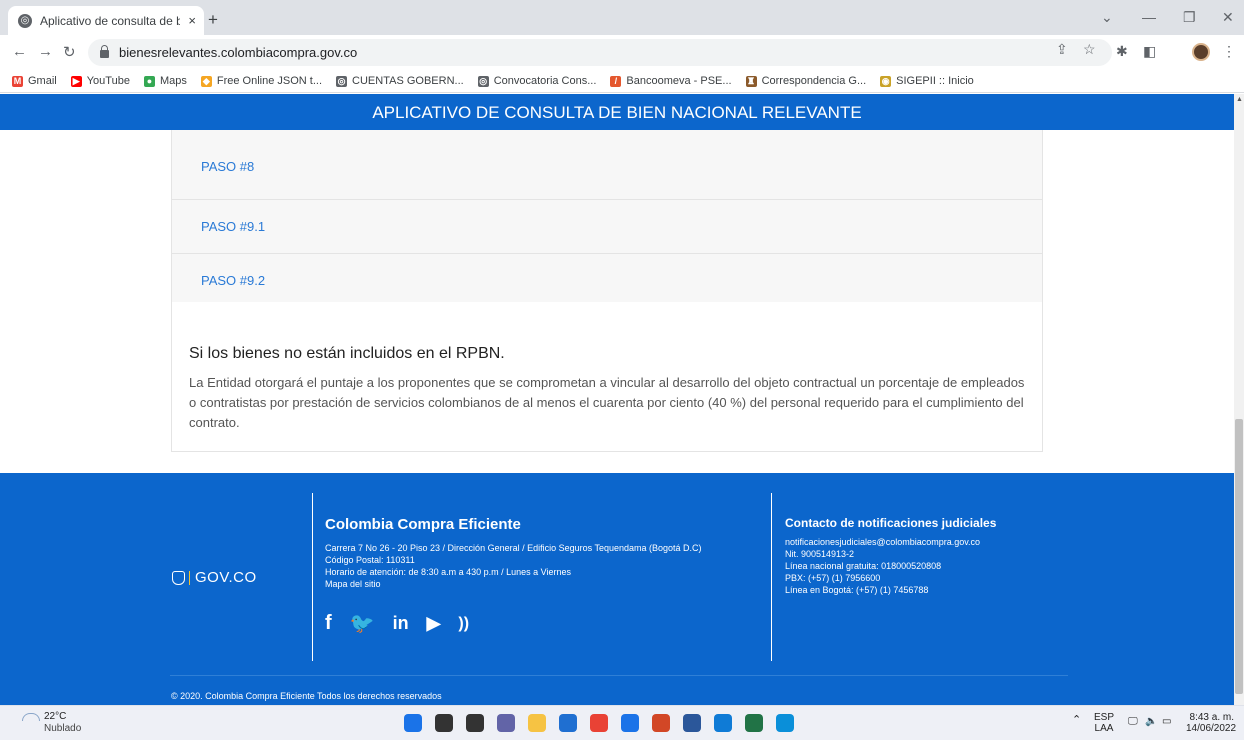 The width and height of the screenshot is (1244, 740). What do you see at coordinates (1228, 17) in the screenshot?
I see `close-window-icon: ✕` at bounding box center [1228, 17].